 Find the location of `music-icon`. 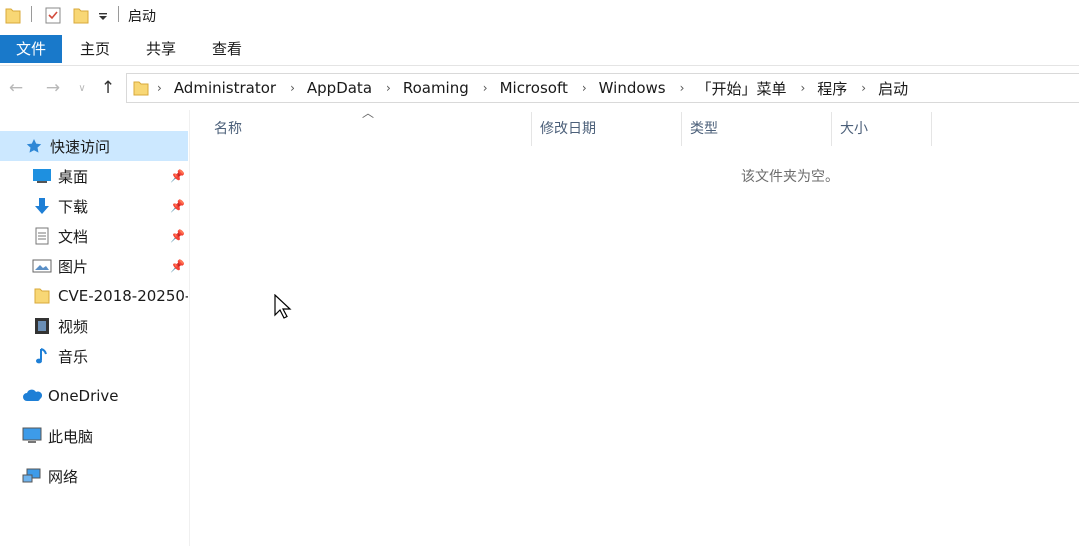

music-icon is located at coordinates (42, 356).